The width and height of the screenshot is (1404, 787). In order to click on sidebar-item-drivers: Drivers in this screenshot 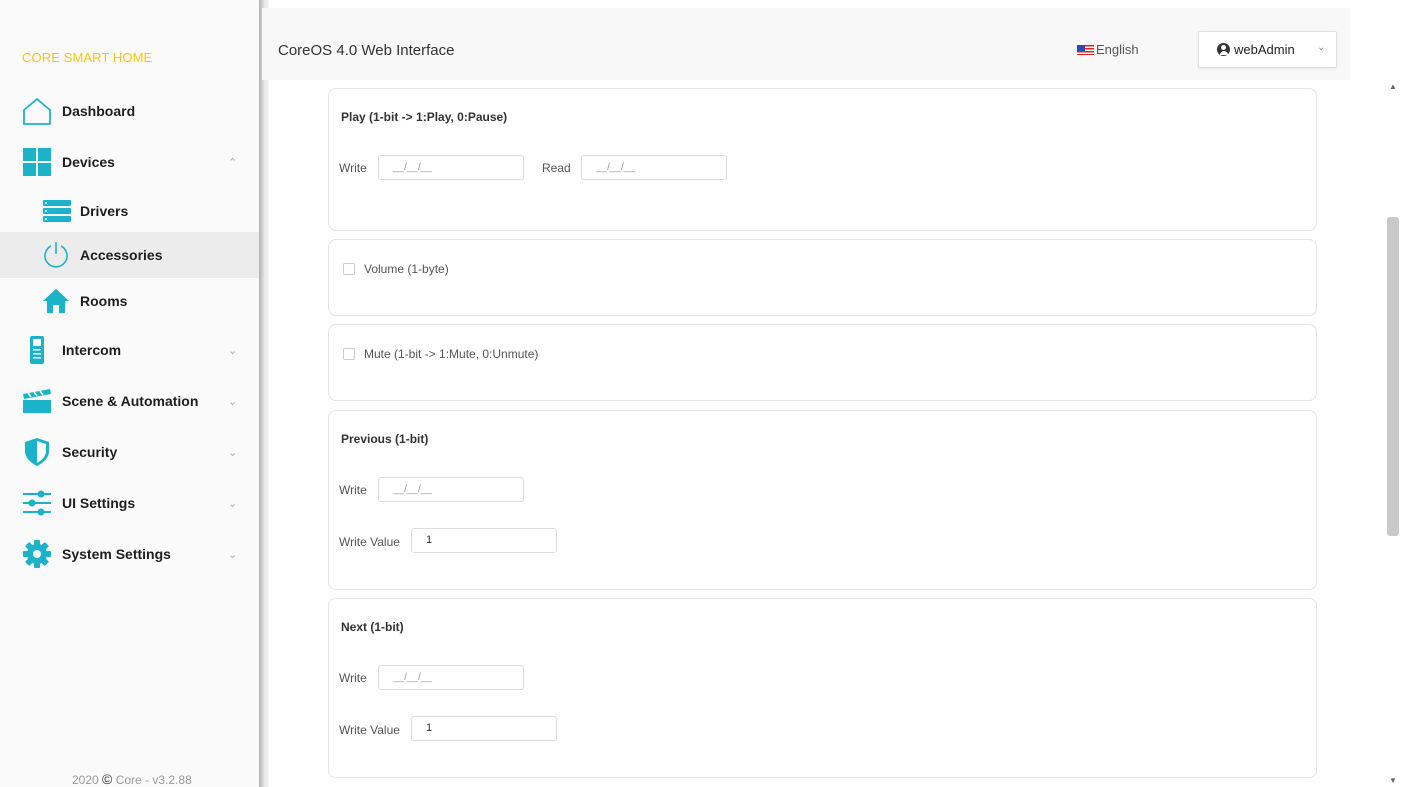, I will do `click(129, 211)`.